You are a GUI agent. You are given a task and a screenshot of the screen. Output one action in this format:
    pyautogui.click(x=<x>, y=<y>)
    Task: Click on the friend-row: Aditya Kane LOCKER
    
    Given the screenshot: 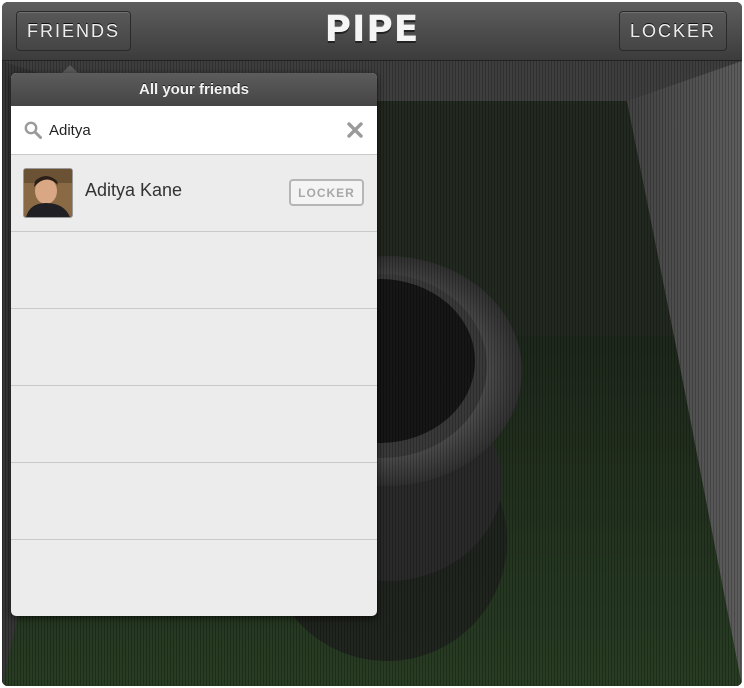 What is the action you would take?
    pyautogui.click(x=194, y=193)
    